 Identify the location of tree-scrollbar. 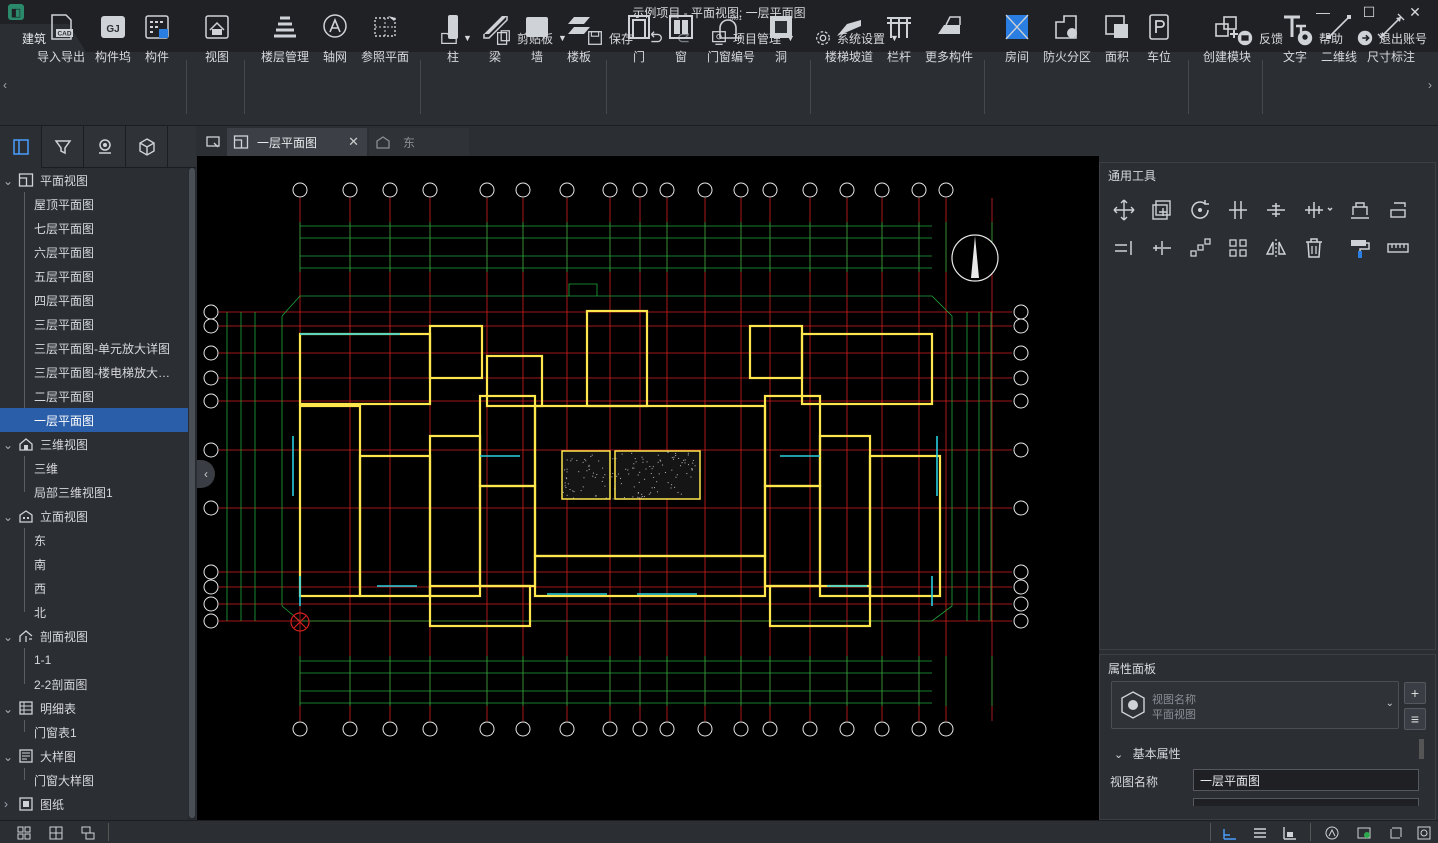
(192, 494).